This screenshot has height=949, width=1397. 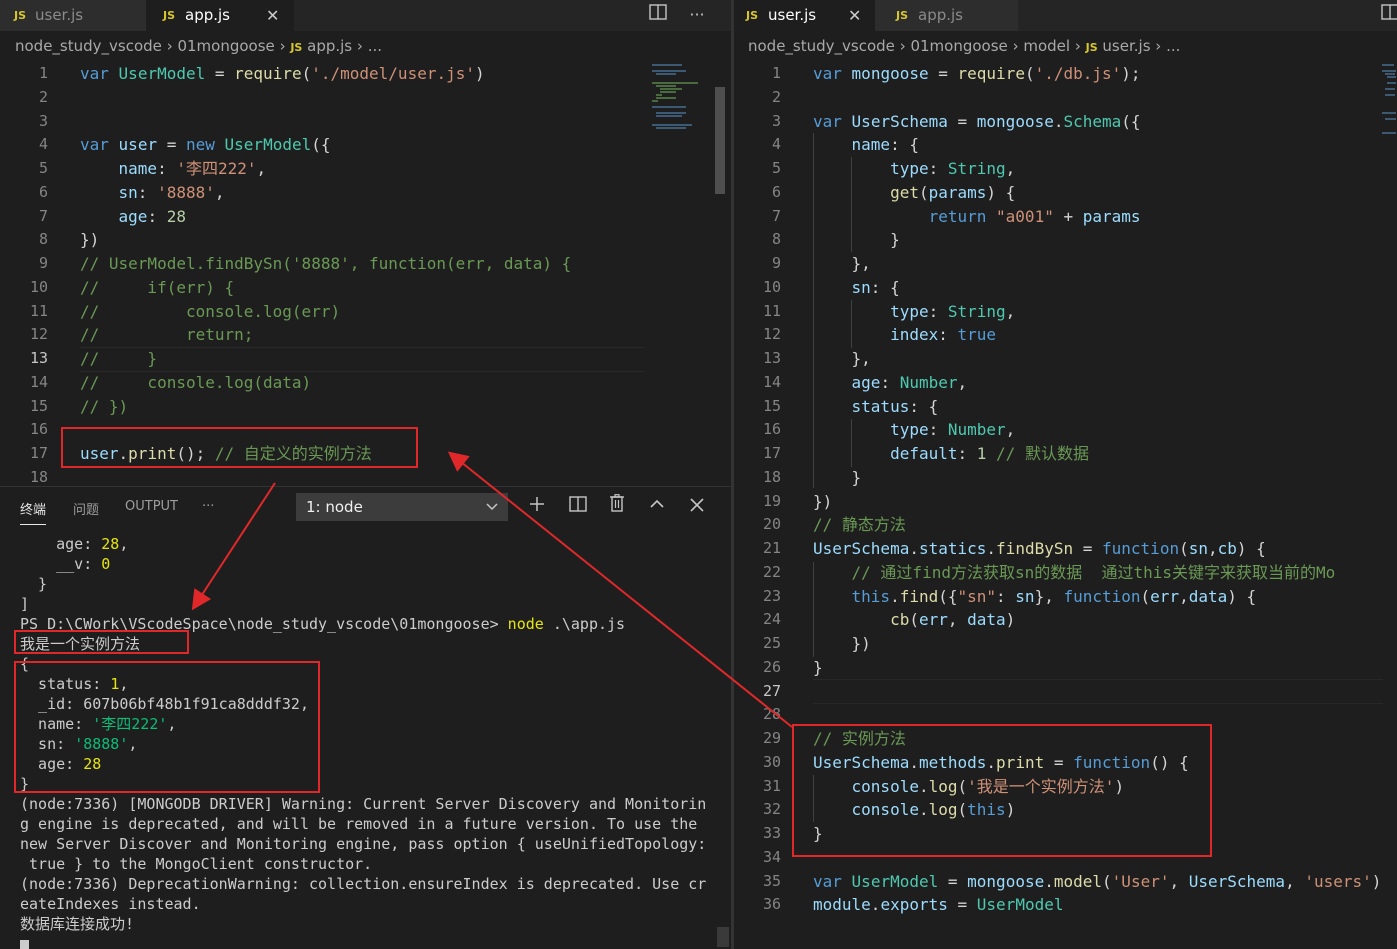 What do you see at coordinates (946, 15) in the screenshot?
I see `tab-app-js: JS app.js` at bounding box center [946, 15].